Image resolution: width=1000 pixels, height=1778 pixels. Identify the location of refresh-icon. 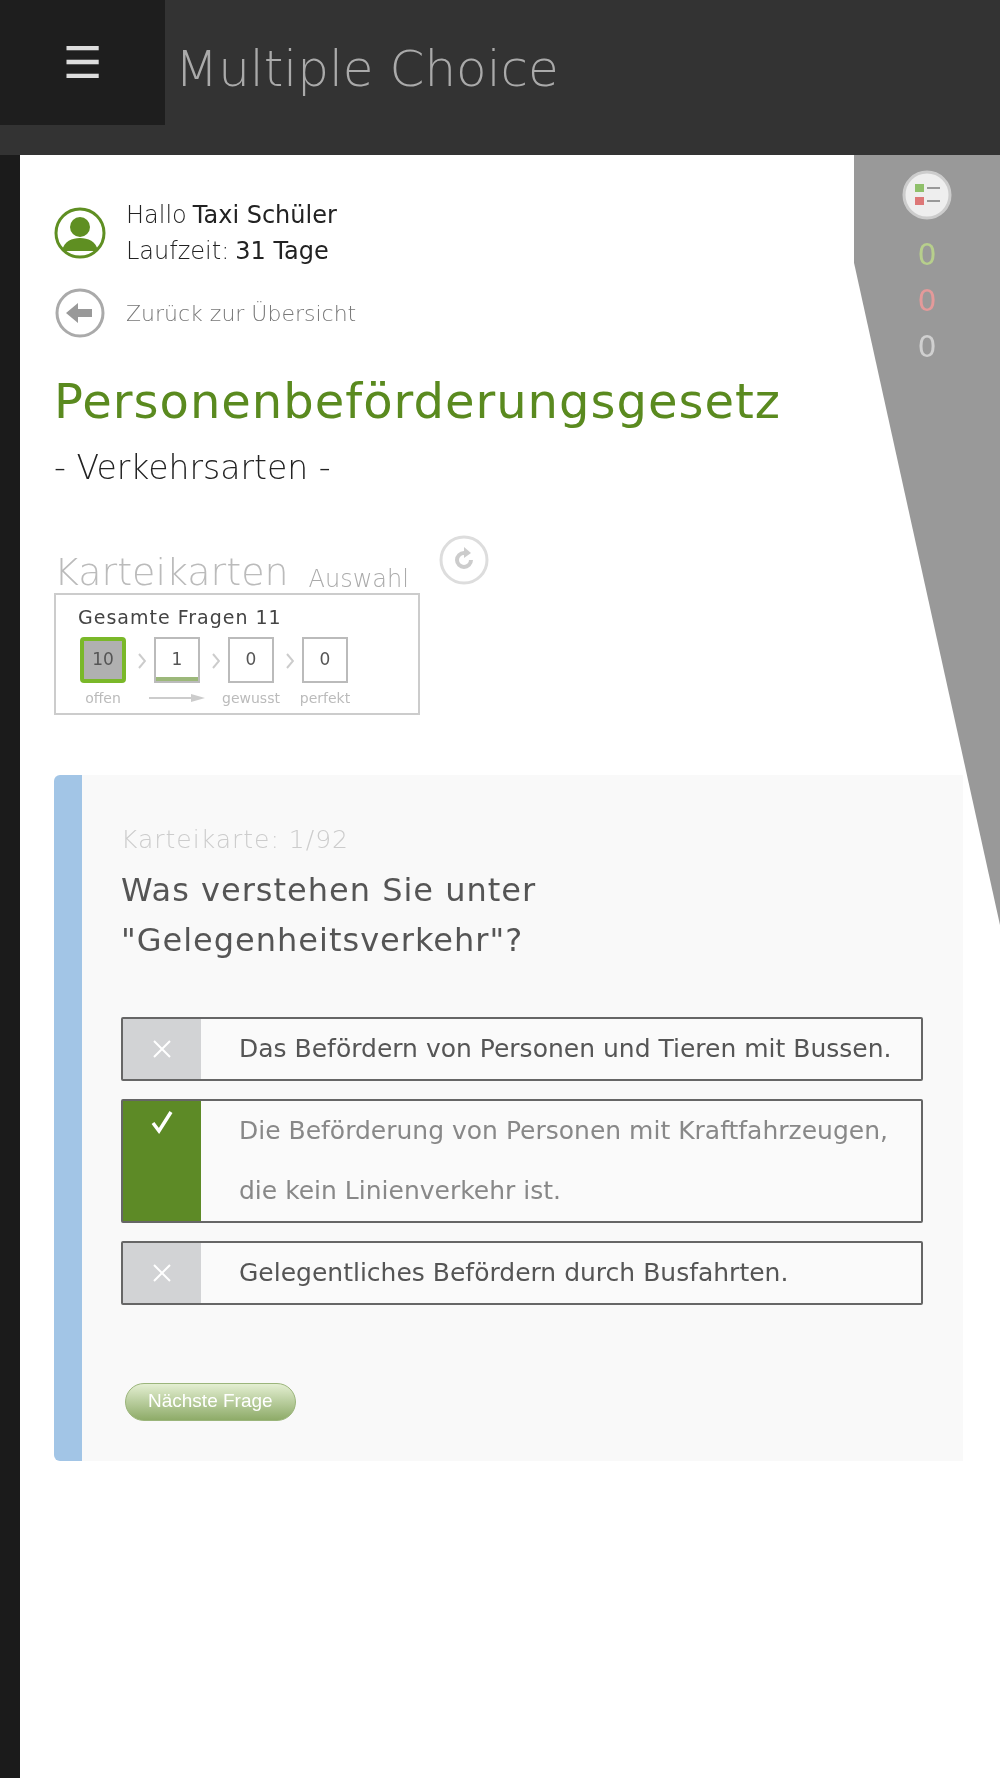
(463, 559).